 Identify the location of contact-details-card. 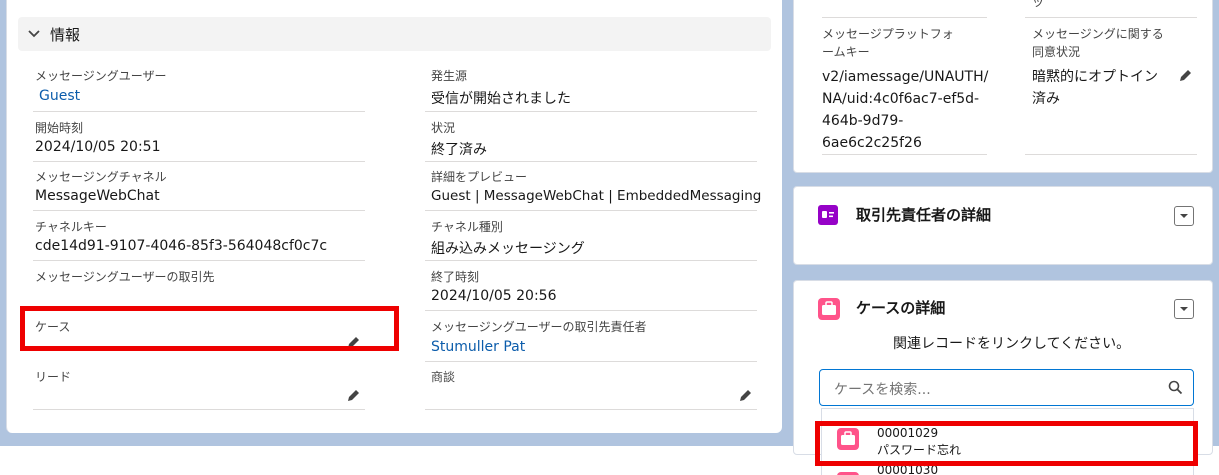
(1003, 225).